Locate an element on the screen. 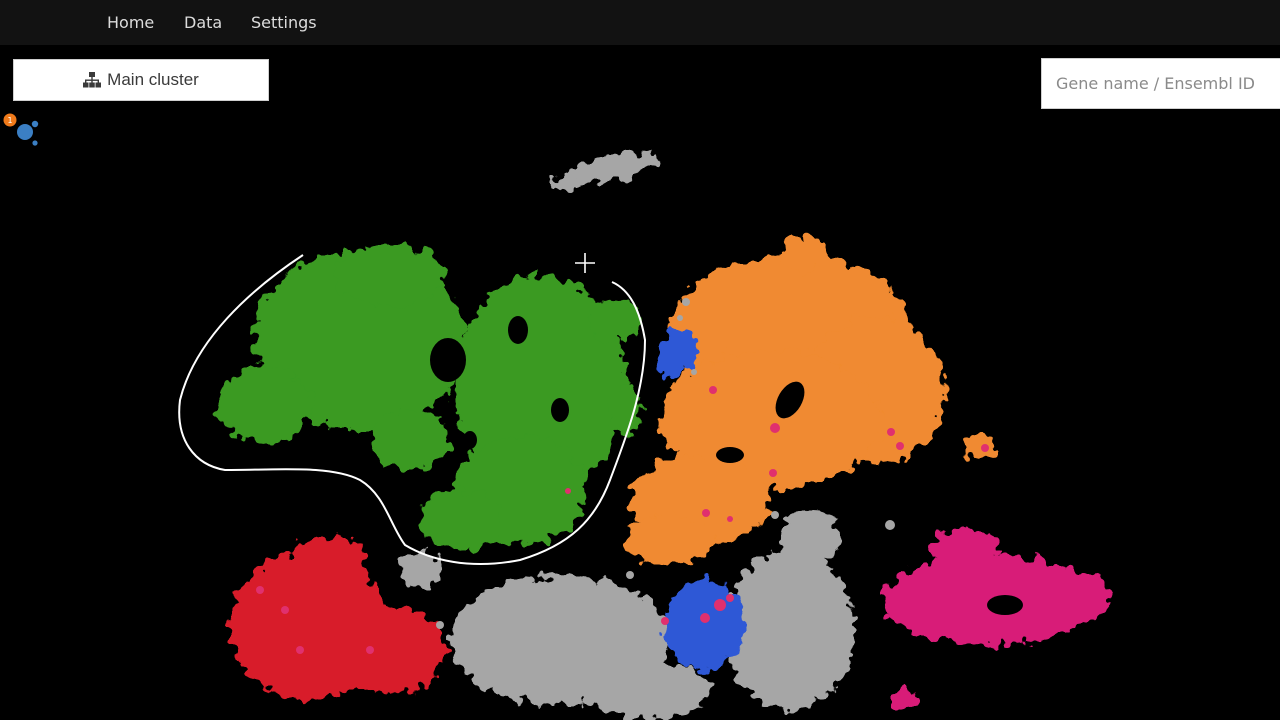 The height and width of the screenshot is (720, 1280). cluster-pink-gaps is located at coordinates (1005, 605).